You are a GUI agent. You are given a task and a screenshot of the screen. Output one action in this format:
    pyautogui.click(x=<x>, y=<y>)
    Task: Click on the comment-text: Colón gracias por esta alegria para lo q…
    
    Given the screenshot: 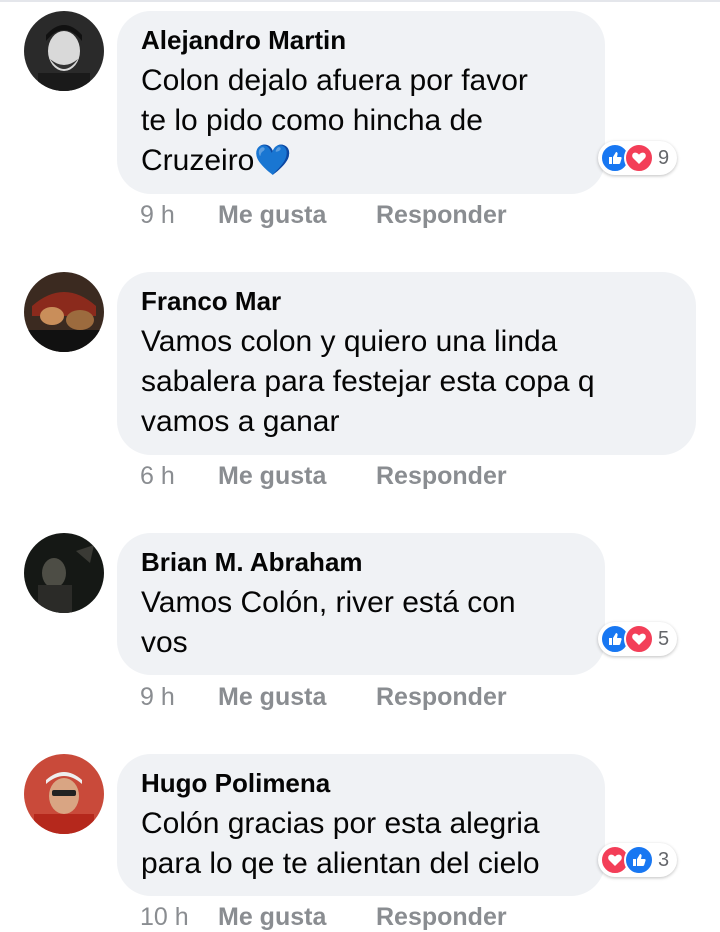 What is the action you would take?
    pyautogui.click(x=340, y=843)
    